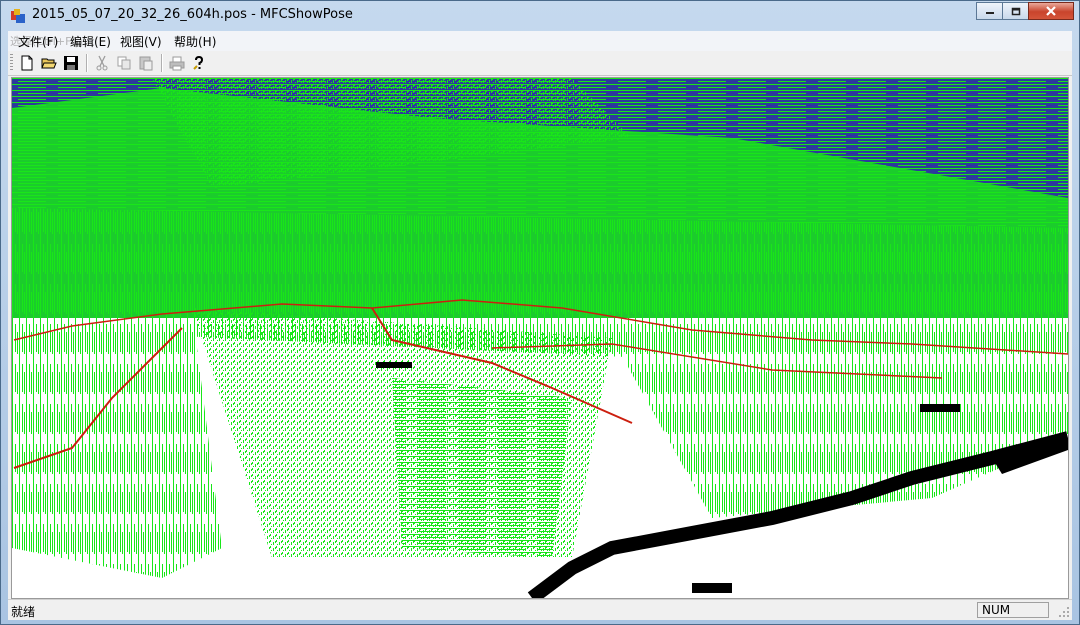  What do you see at coordinates (482, 468) in the screenshot?
I see `point-cloud-facade` at bounding box center [482, 468].